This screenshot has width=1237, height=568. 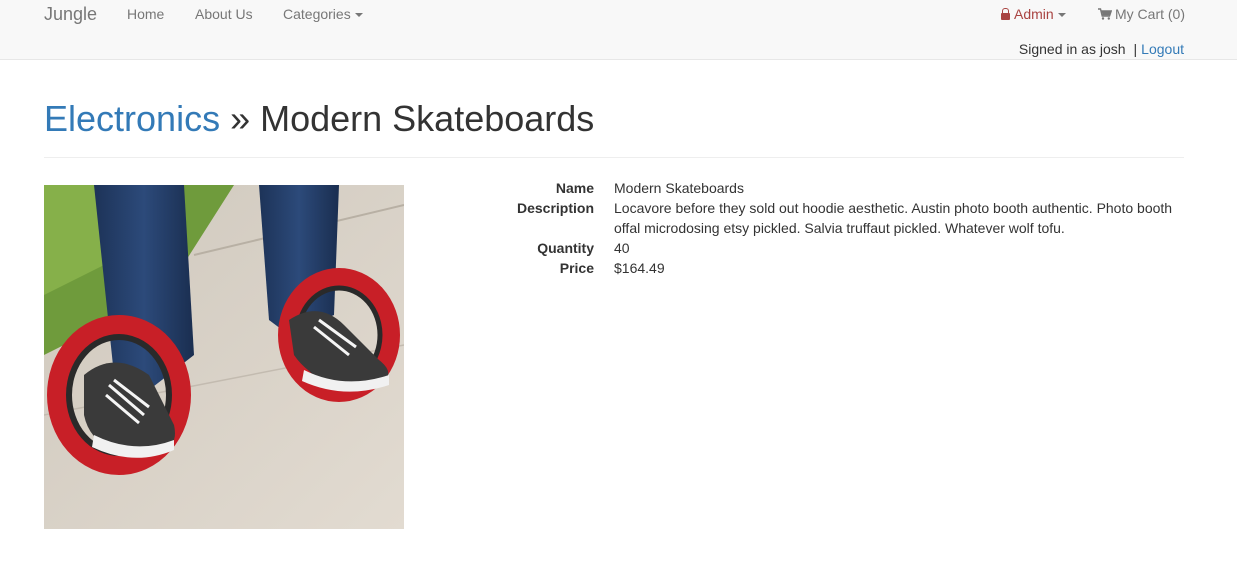 I want to click on page-header: Electronics » Modern Skateboards, so click(x=614, y=128).